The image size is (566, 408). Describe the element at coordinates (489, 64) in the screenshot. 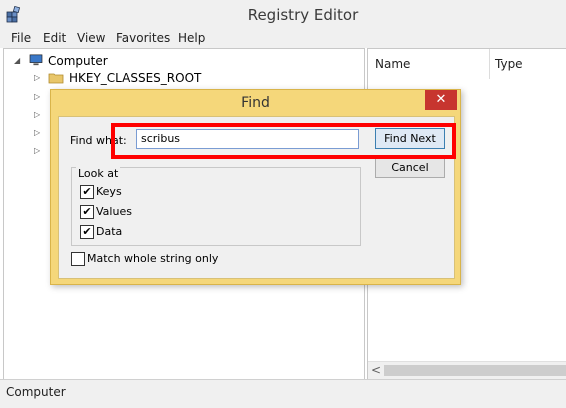

I see `column-divider` at that location.